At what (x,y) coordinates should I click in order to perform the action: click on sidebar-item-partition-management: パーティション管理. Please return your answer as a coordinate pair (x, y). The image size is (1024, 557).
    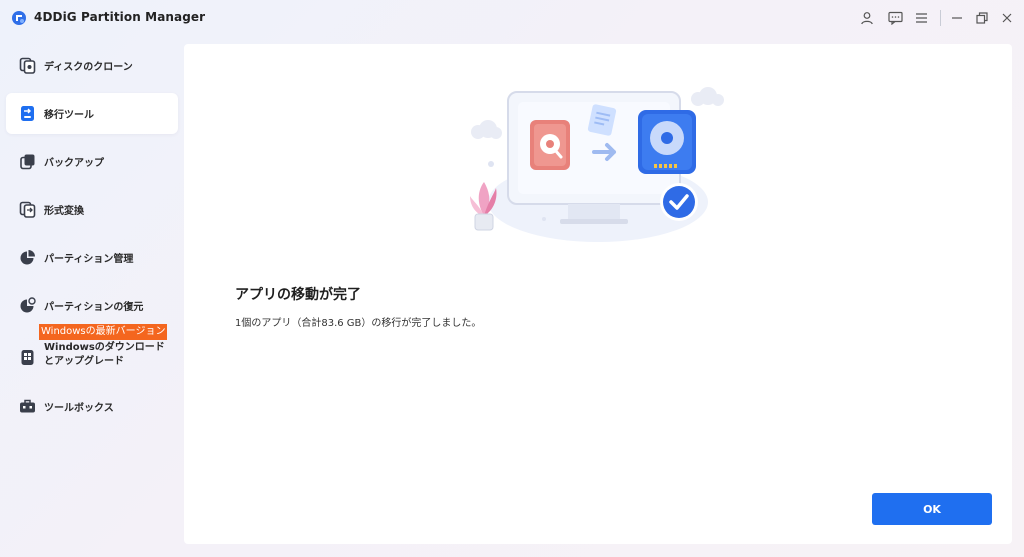
    Looking at the image, I should click on (92, 257).